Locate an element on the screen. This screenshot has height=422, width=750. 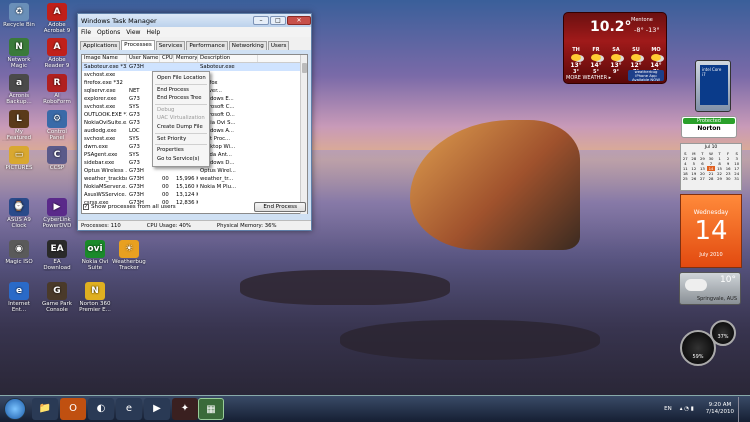
table-cell: G73H is located at coordinates (136, 171).